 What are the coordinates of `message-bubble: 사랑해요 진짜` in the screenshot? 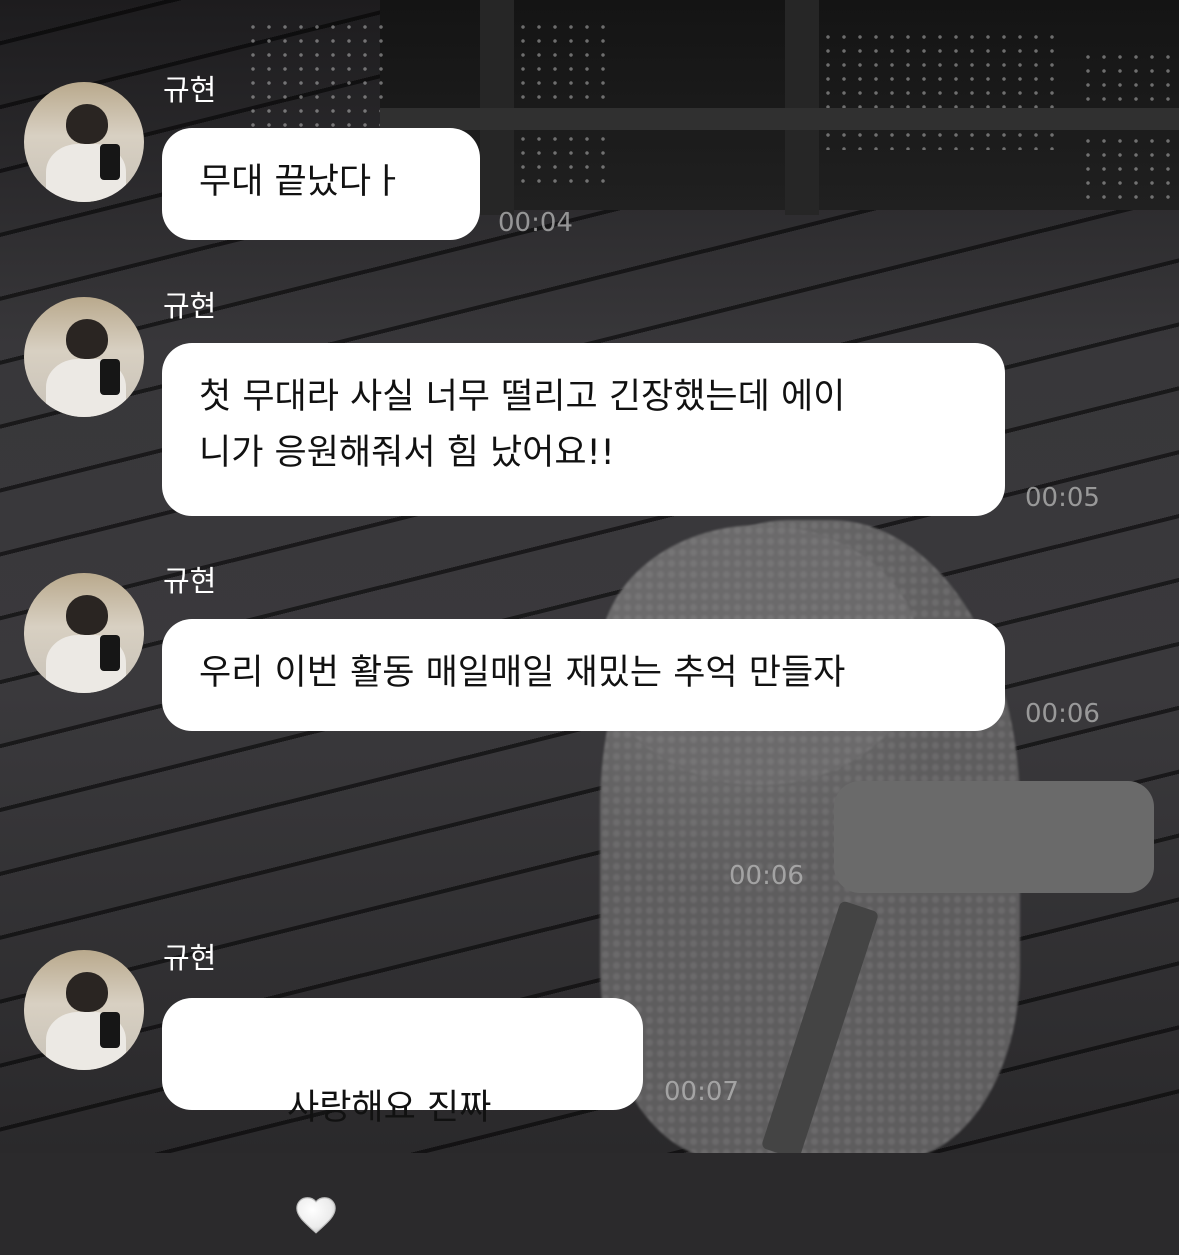 It's located at (402, 1116).